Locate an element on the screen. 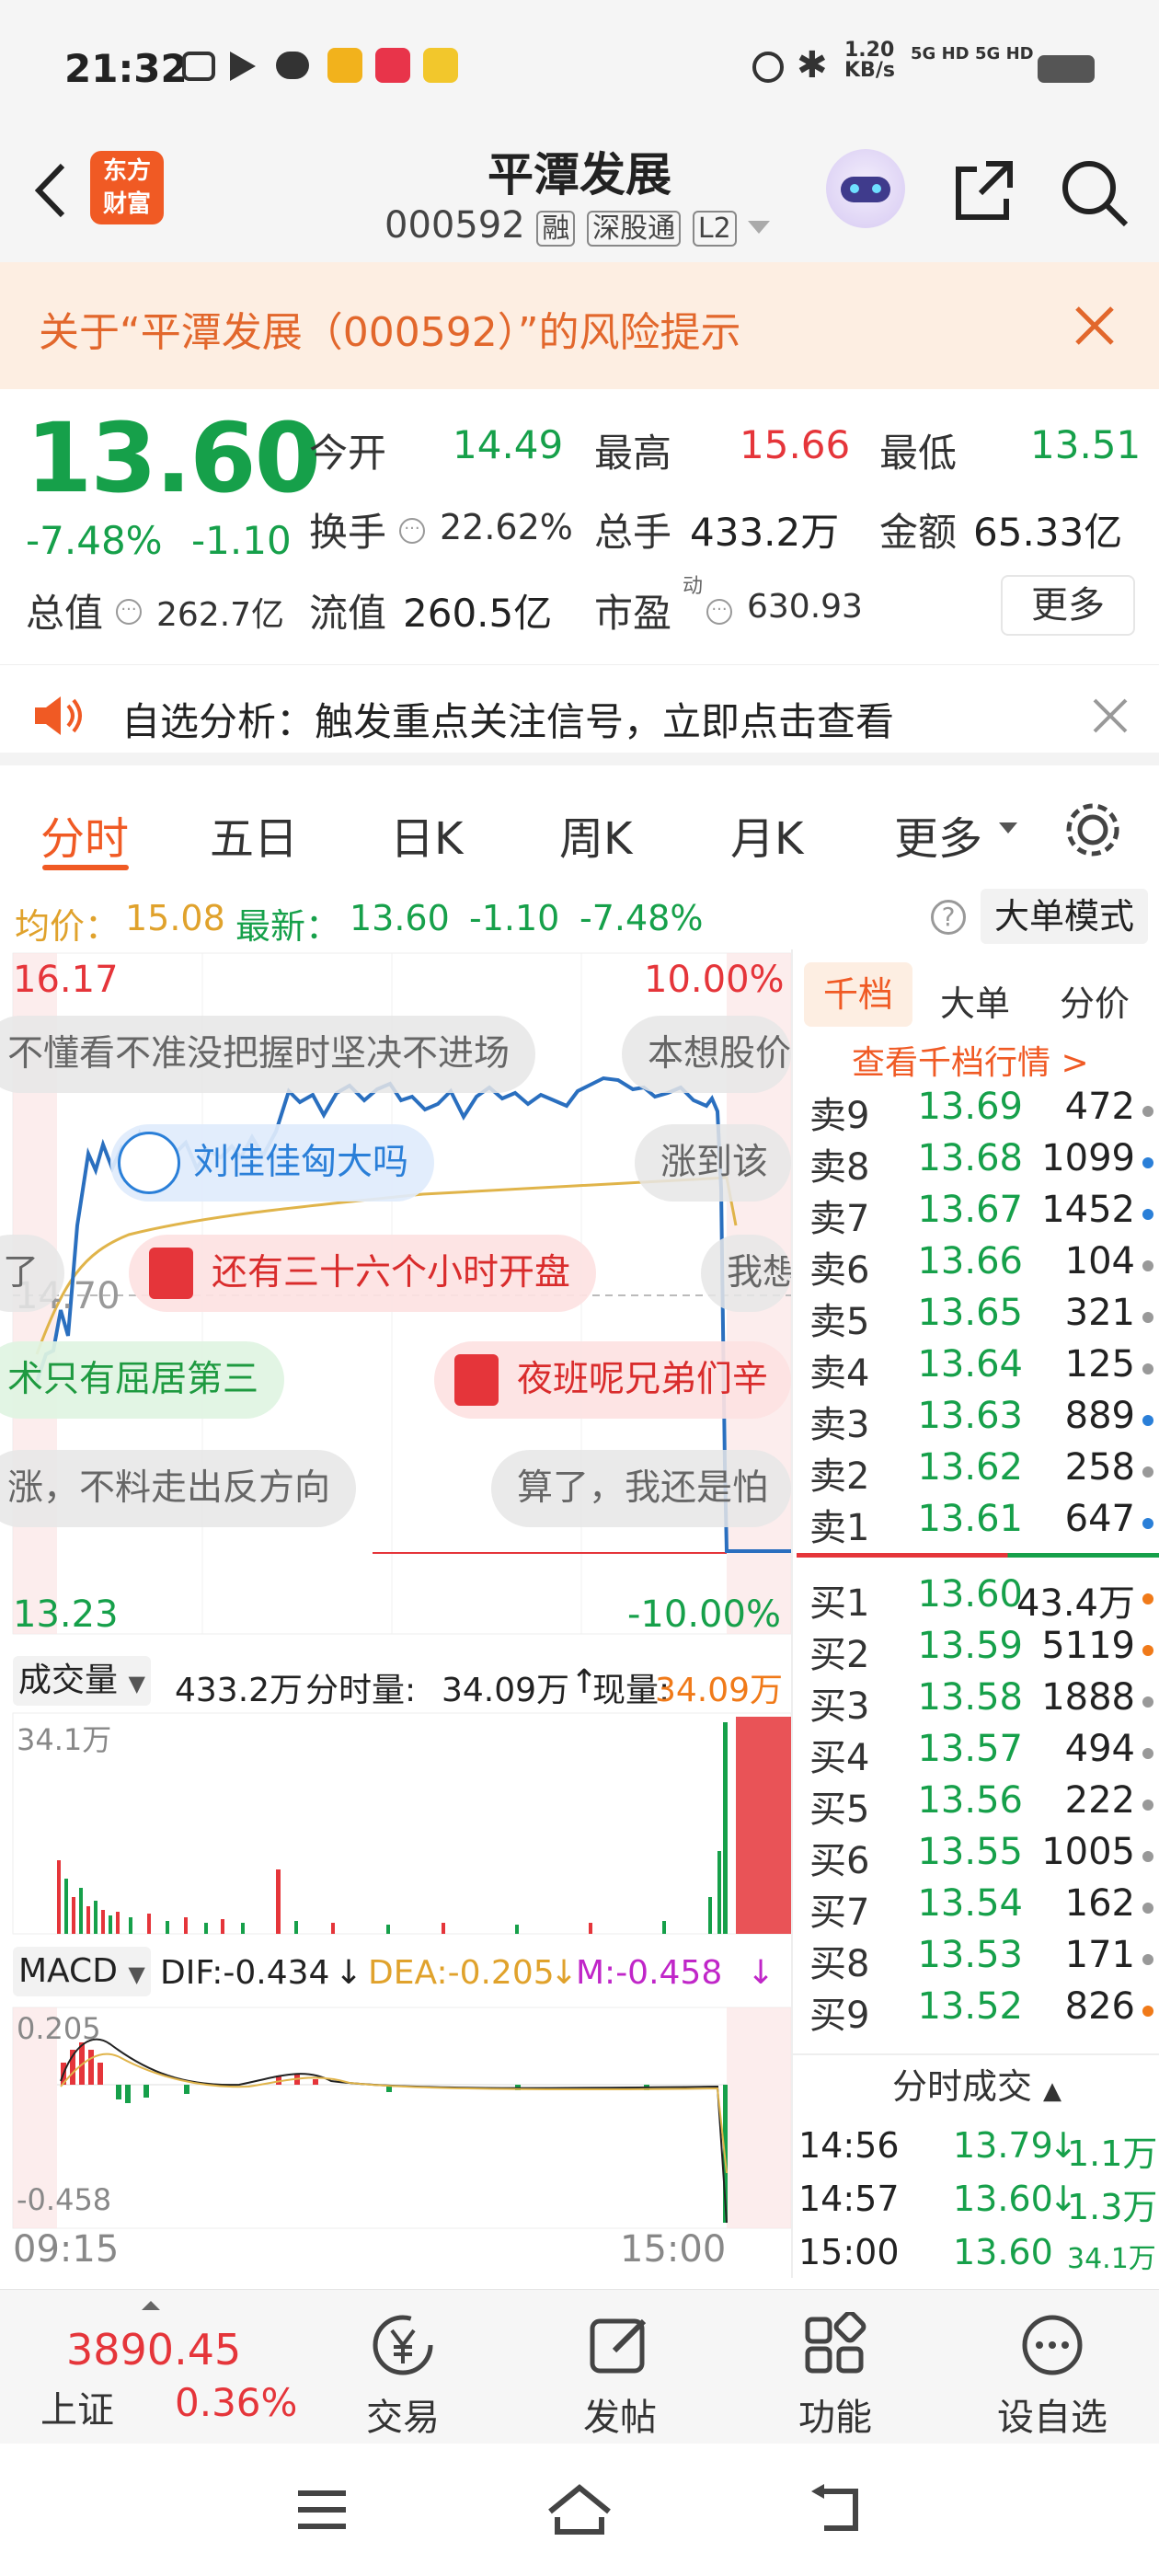  danmu-comment: 涨，不料走出反方向 is located at coordinates (178, 1488).